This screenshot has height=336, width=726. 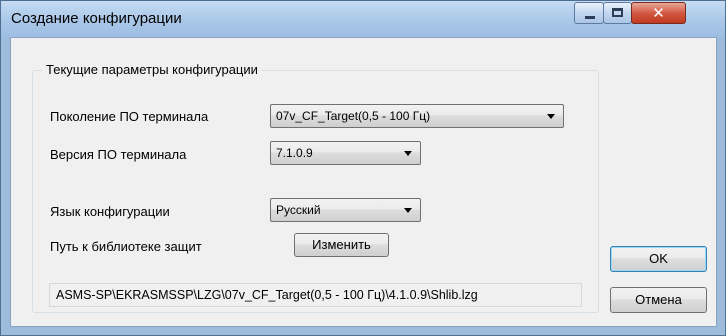 What do you see at coordinates (590, 17) in the screenshot?
I see `minimize-icon` at bounding box center [590, 17].